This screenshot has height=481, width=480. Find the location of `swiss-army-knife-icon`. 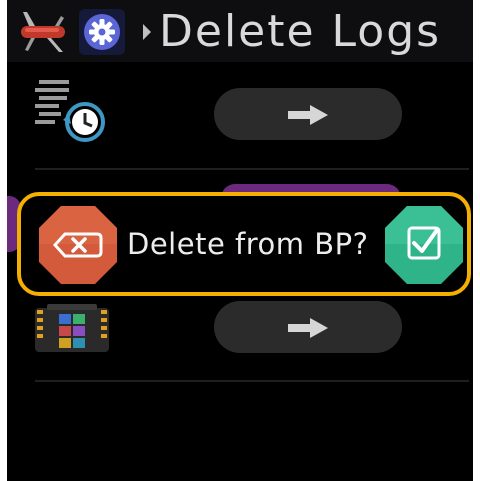

swiss-army-knife-icon is located at coordinates (43, 32).